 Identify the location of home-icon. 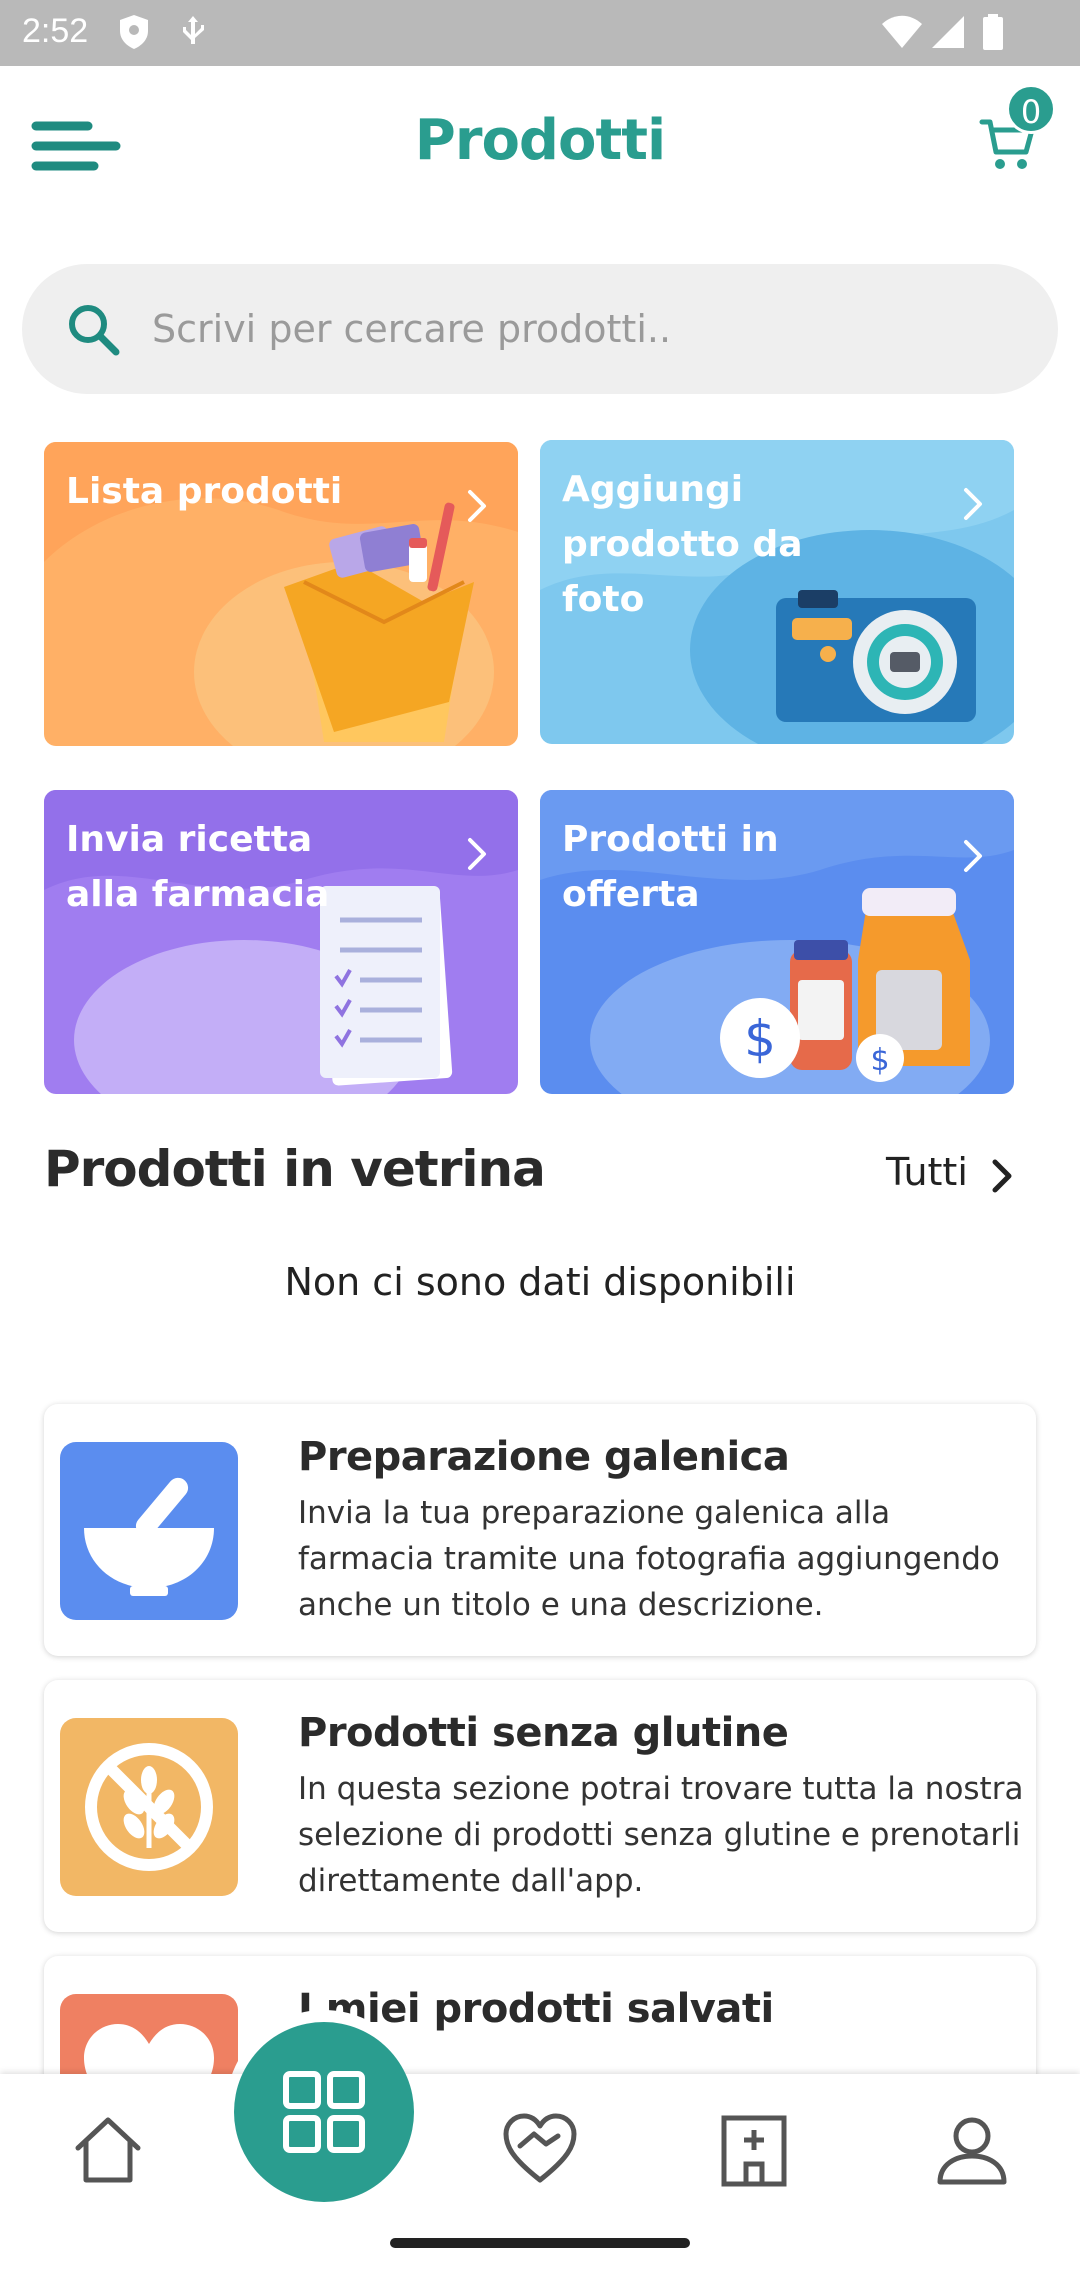
(108, 2150).